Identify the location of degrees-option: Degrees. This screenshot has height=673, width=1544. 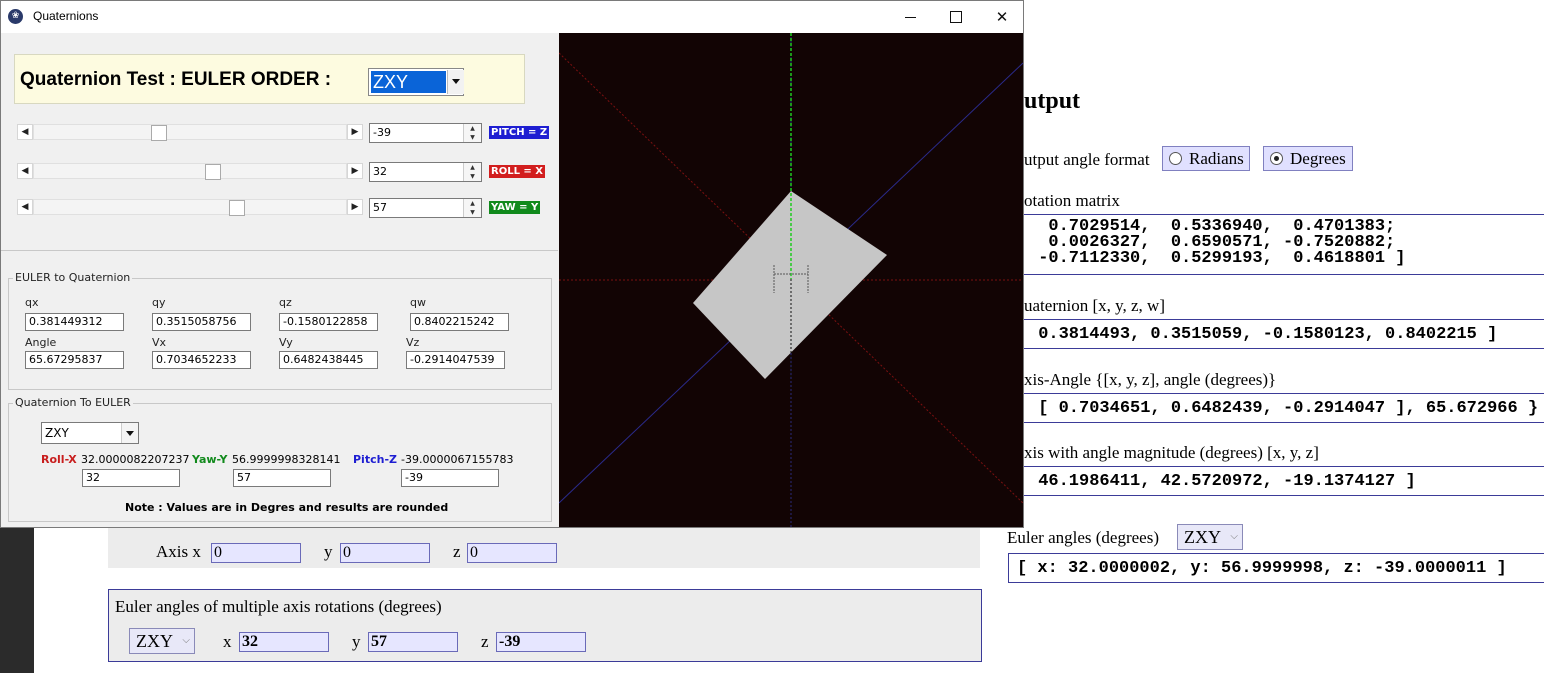
(1308, 158).